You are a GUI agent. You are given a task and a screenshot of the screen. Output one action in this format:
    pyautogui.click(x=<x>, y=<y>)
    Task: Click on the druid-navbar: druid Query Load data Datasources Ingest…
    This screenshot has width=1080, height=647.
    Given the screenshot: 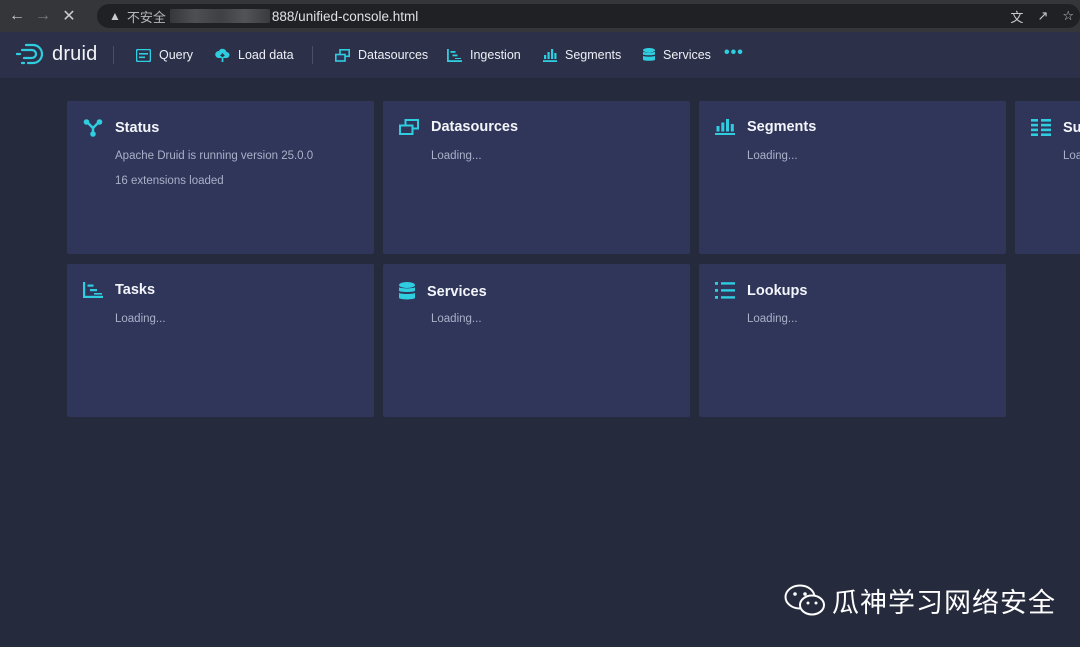 What is the action you would take?
    pyautogui.click(x=540, y=55)
    